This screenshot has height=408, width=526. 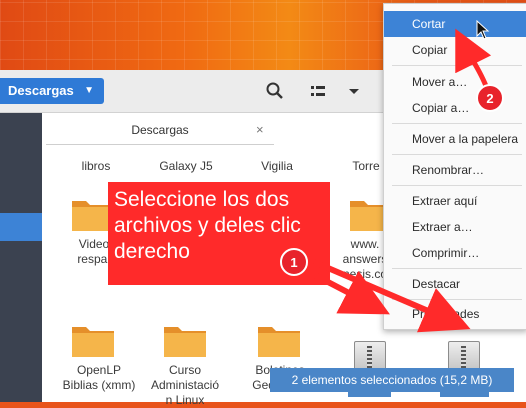 I want to click on mouse-cursor-icon, so click(x=483, y=30).